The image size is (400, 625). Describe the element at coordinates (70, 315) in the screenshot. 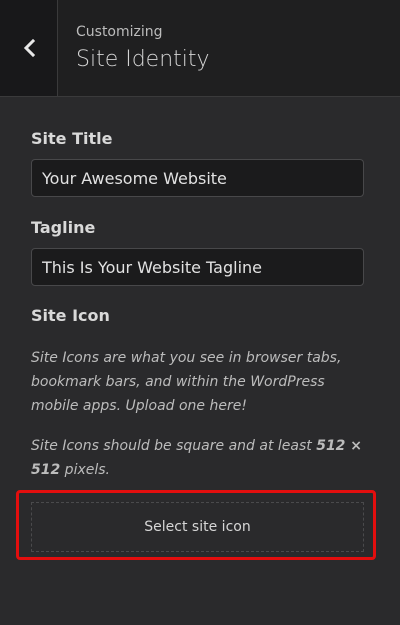

I see `site-icon-label: Site Icon` at that location.